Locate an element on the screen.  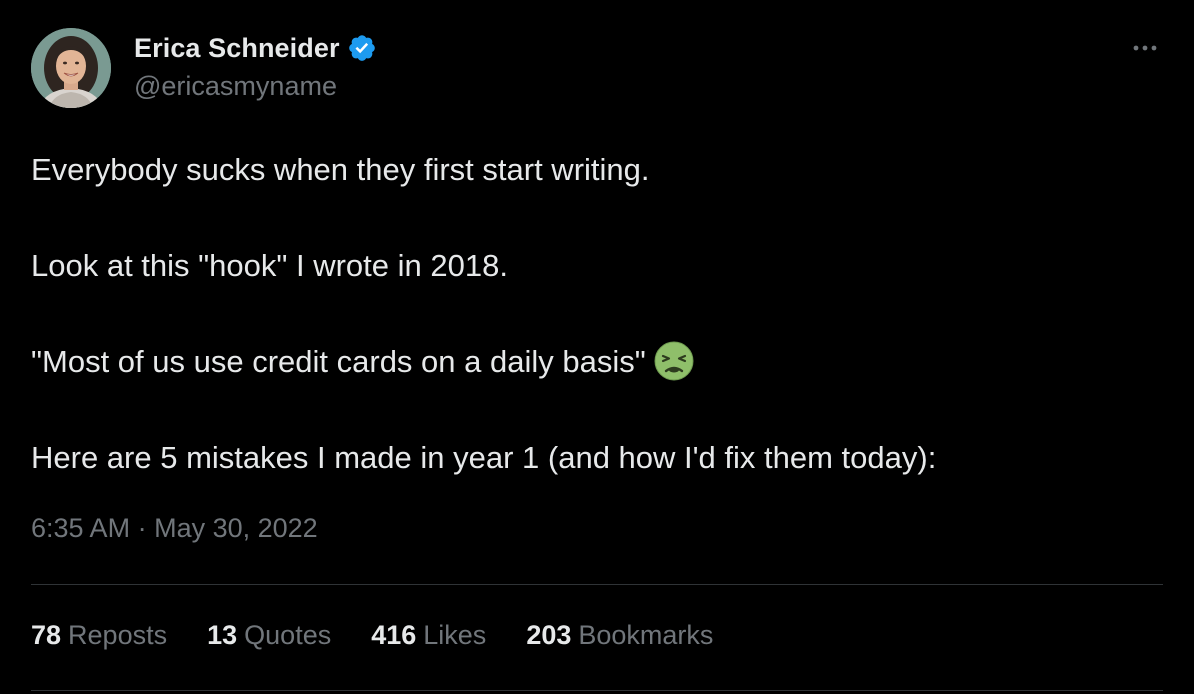
quotes-count: 13 is located at coordinates (222, 635).